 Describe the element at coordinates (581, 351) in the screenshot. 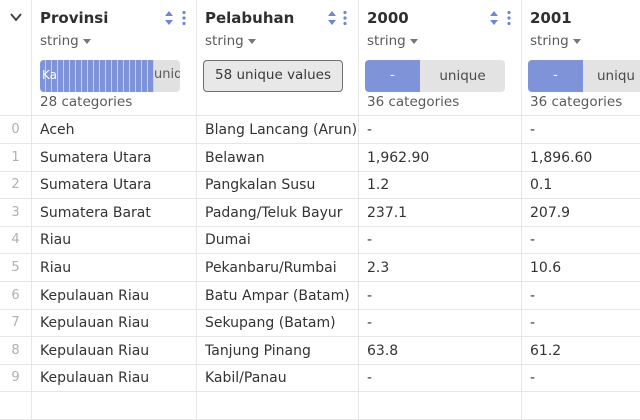

I see `cell-2001: 61.2` at that location.